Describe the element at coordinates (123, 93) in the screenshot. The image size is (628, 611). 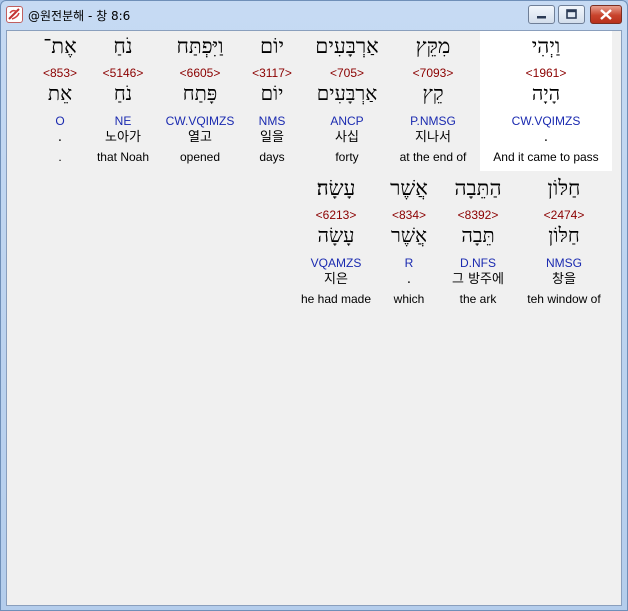
I see `lemma: נֹחַ` at that location.